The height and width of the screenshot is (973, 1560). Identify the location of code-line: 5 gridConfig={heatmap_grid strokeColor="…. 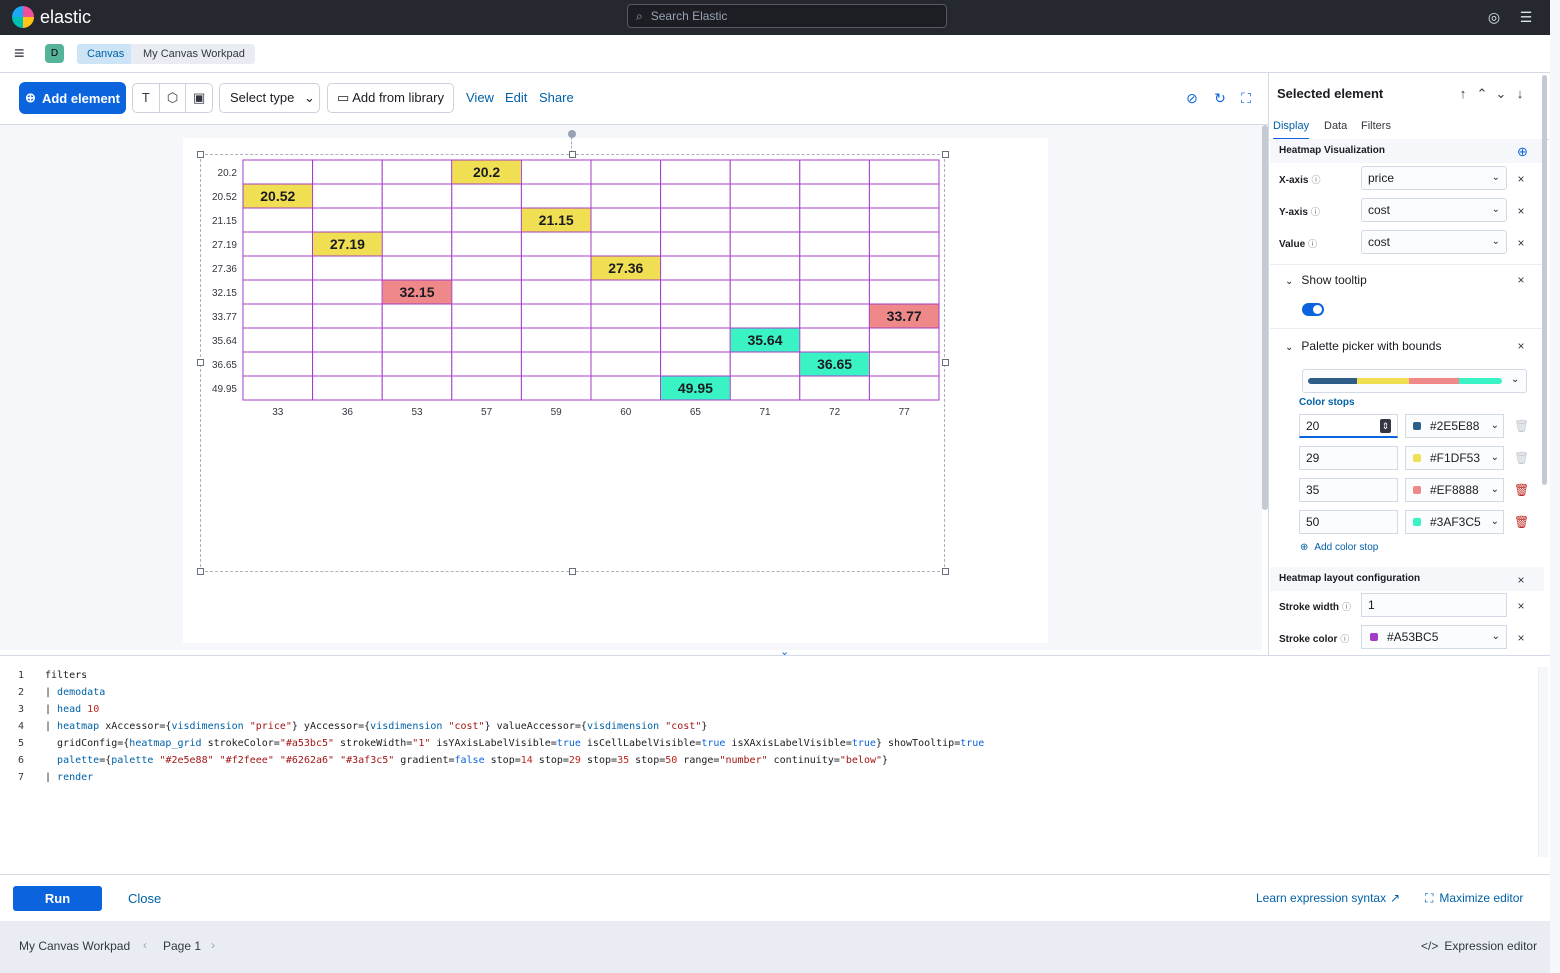
(769, 743).